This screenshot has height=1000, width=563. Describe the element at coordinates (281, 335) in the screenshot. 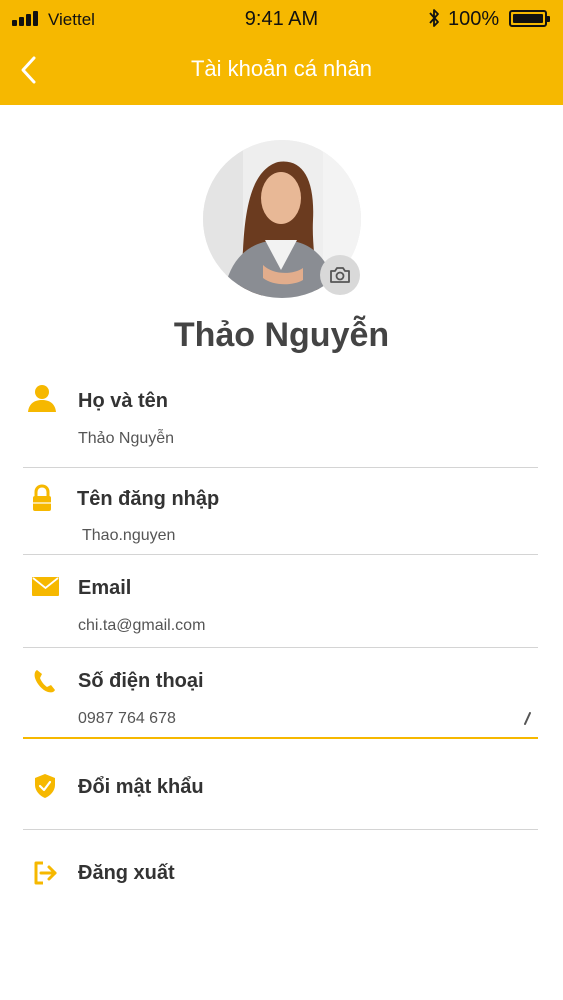

I see `profile-name: Thảo Nguyễn` at that location.